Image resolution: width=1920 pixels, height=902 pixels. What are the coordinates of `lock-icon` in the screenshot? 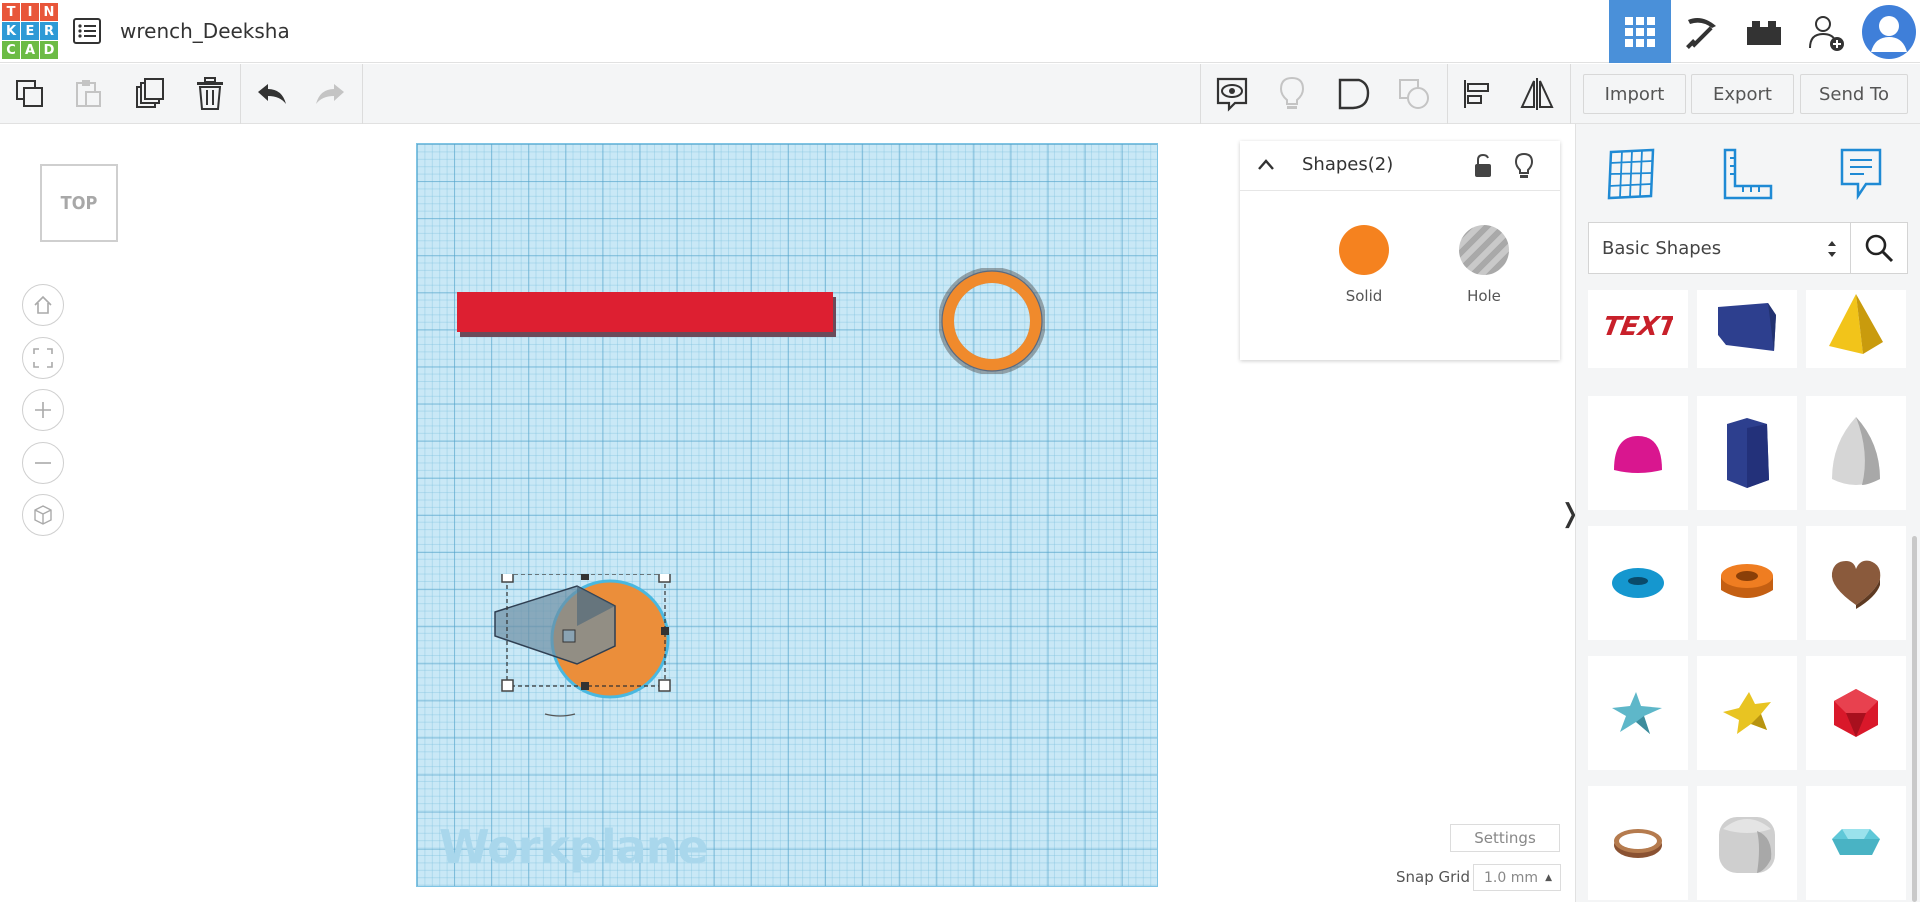 It's located at (1483, 166).